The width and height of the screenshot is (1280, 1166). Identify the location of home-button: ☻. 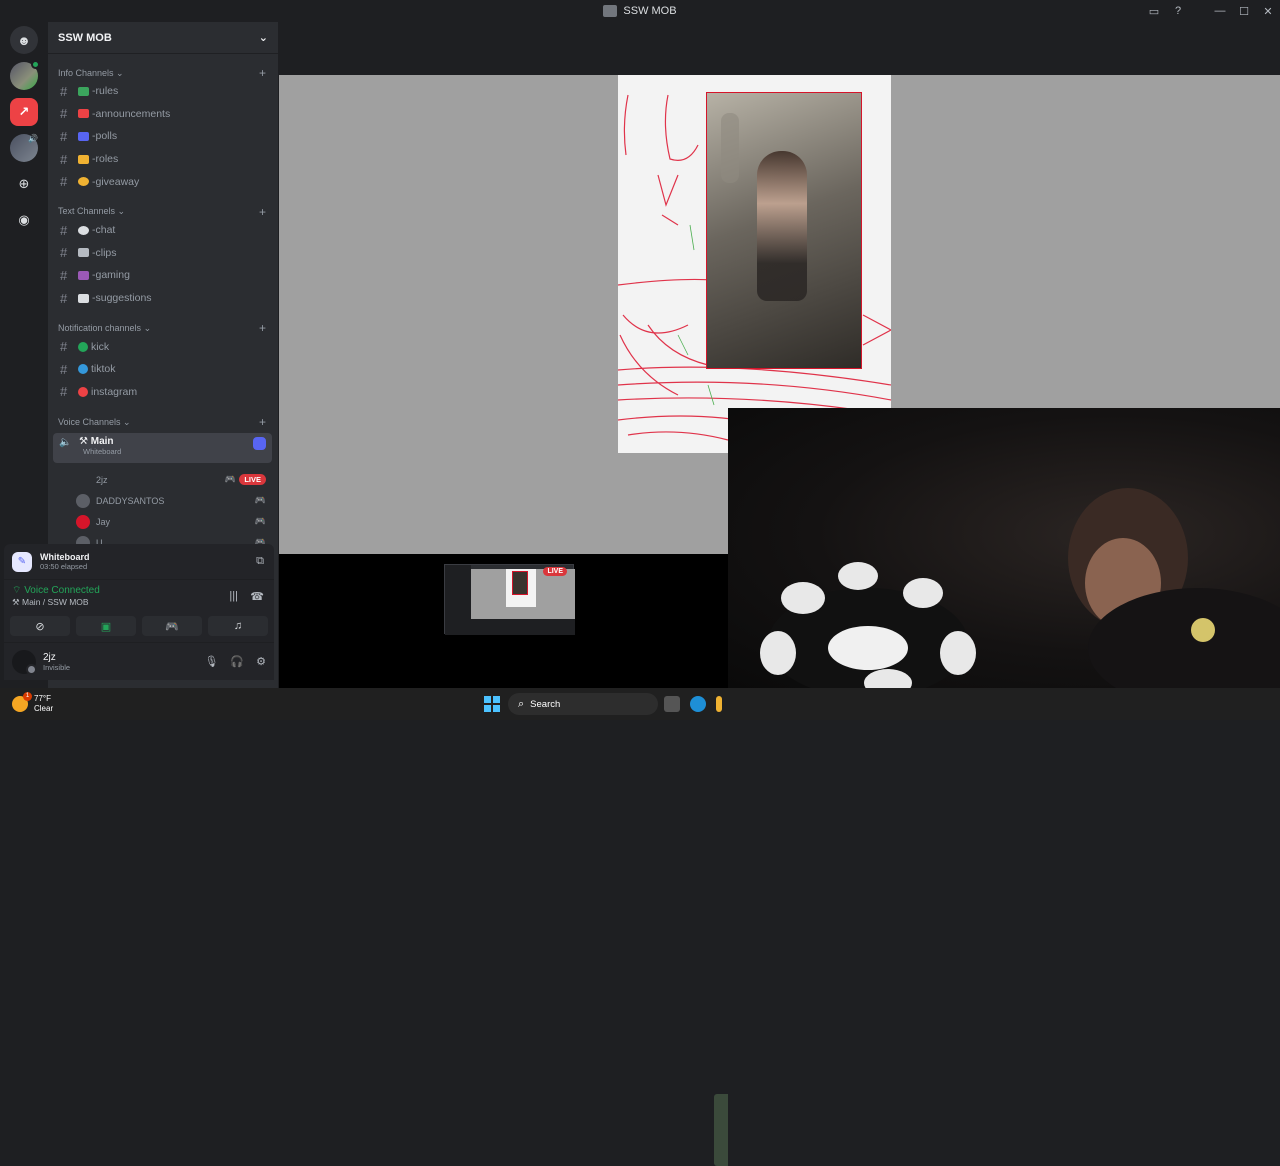
(24, 40).